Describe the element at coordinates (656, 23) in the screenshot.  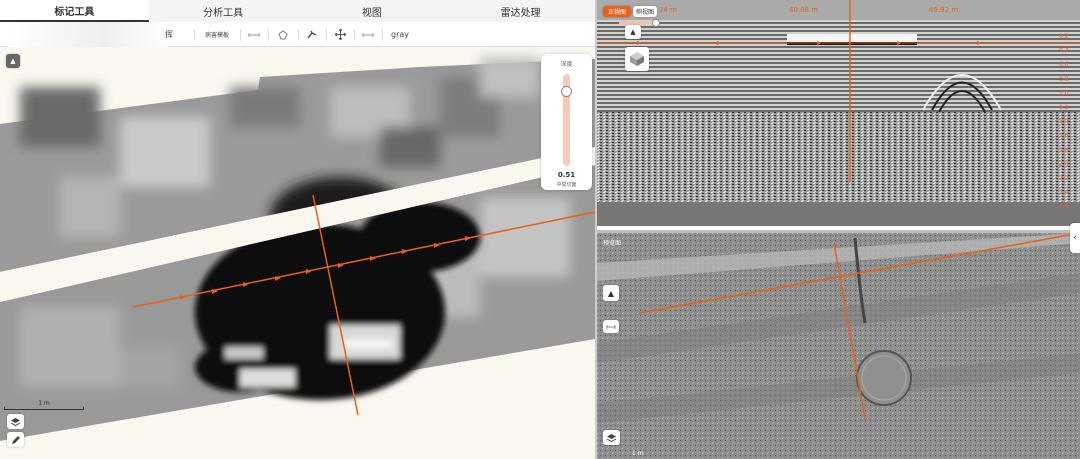
I see `top-slider-handle` at that location.